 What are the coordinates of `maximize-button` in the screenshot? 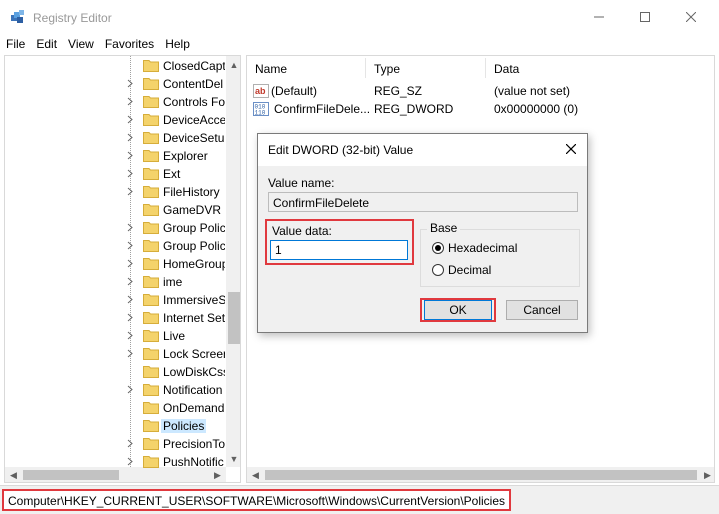 It's located at (645, 17).